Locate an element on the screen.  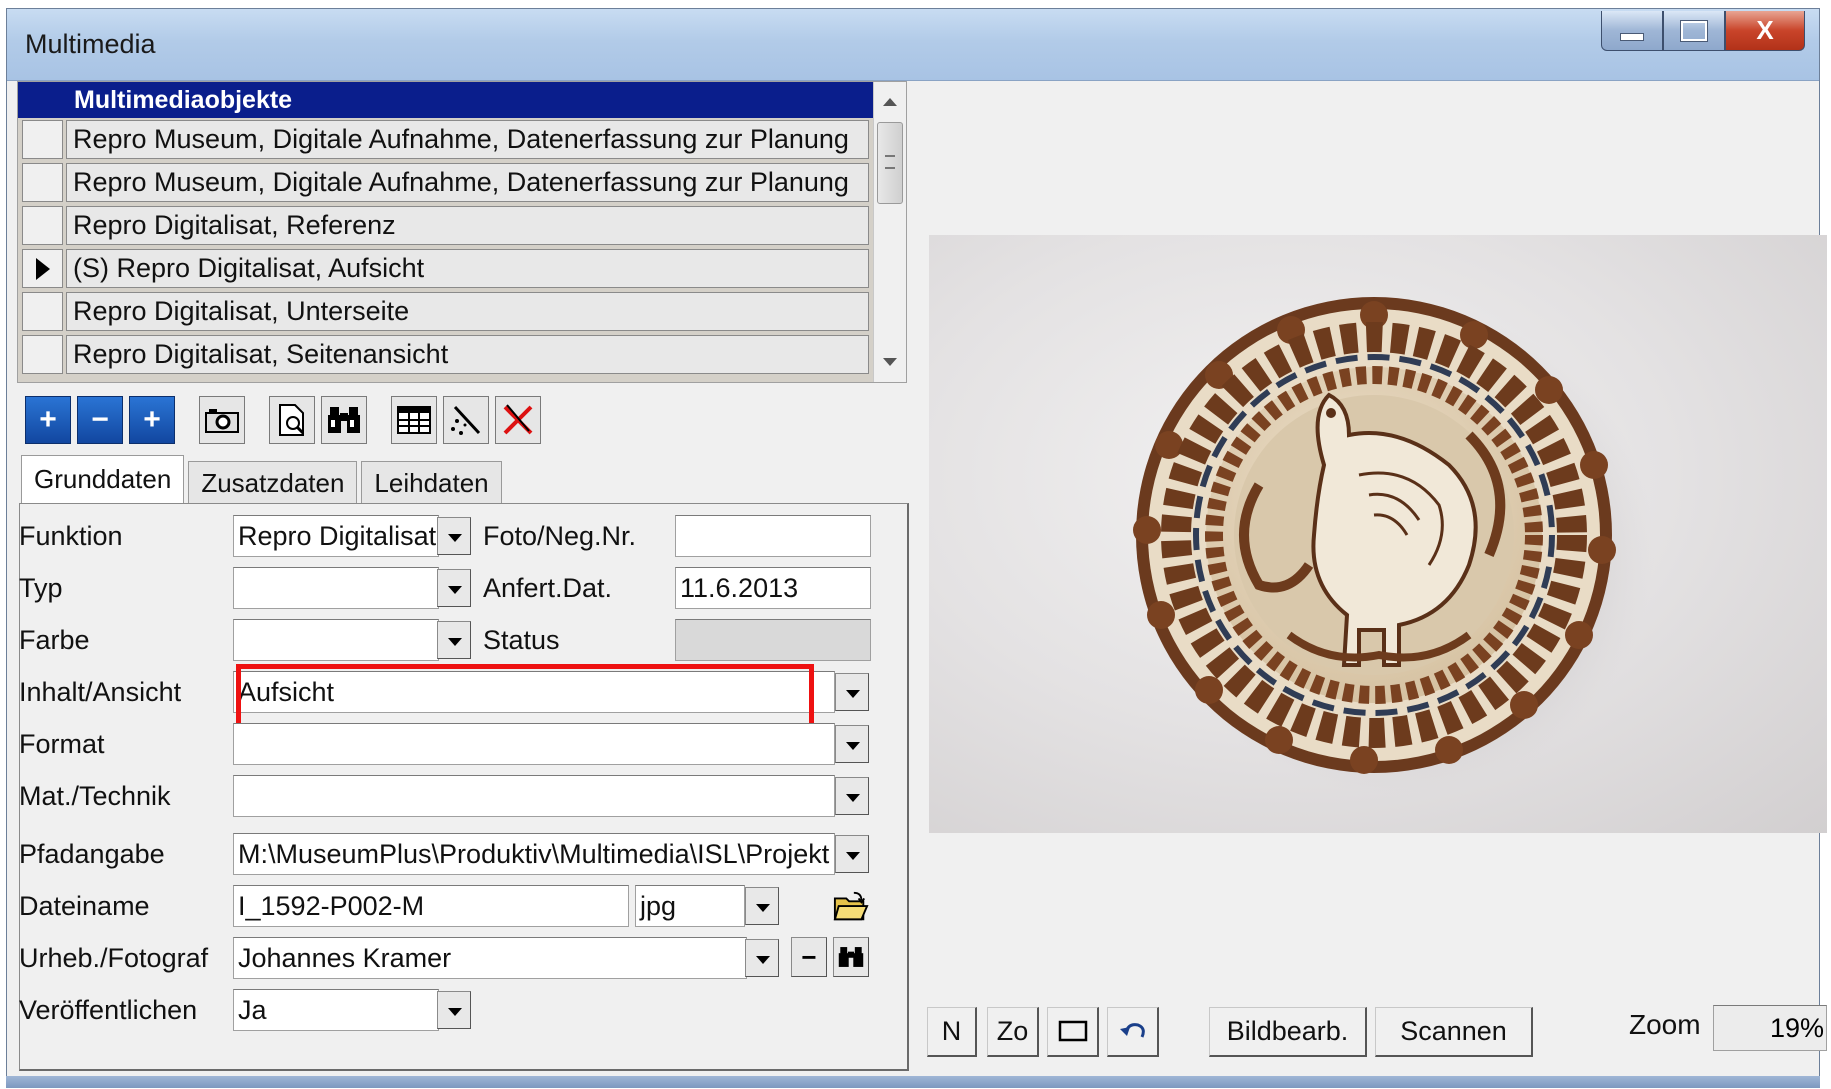
tab-leihdaten: Leihdaten is located at coordinates (431, 483).